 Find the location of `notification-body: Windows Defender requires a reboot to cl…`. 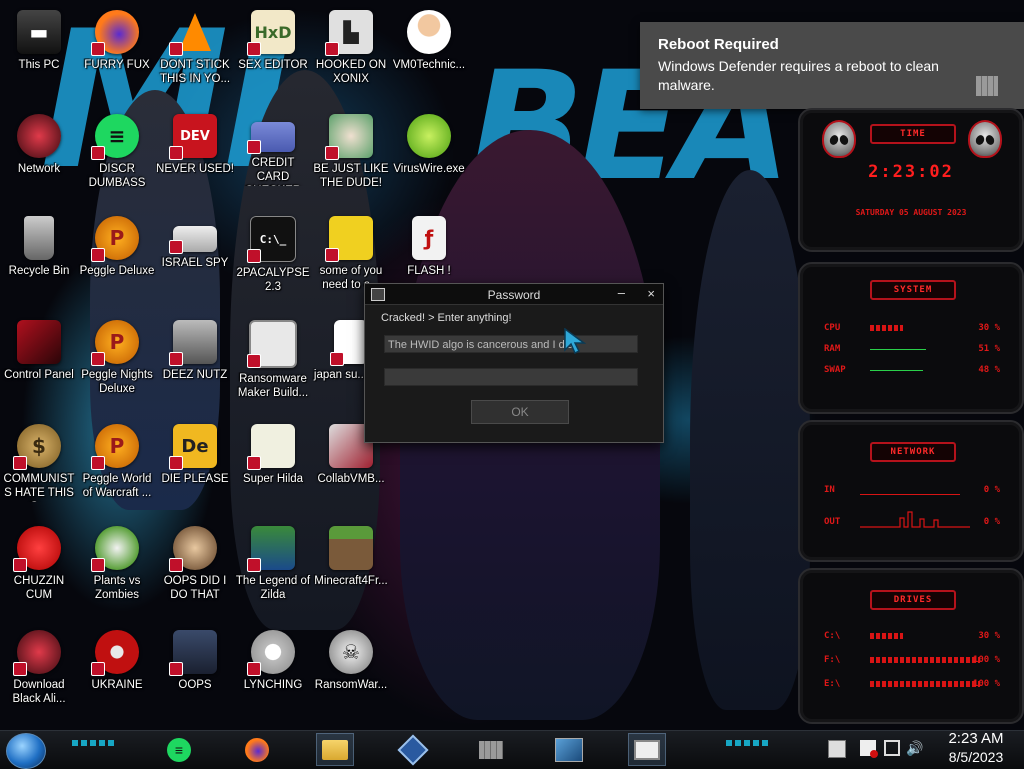

notification-body: Windows Defender requires a reboot to cl… is located at coordinates (798, 75).